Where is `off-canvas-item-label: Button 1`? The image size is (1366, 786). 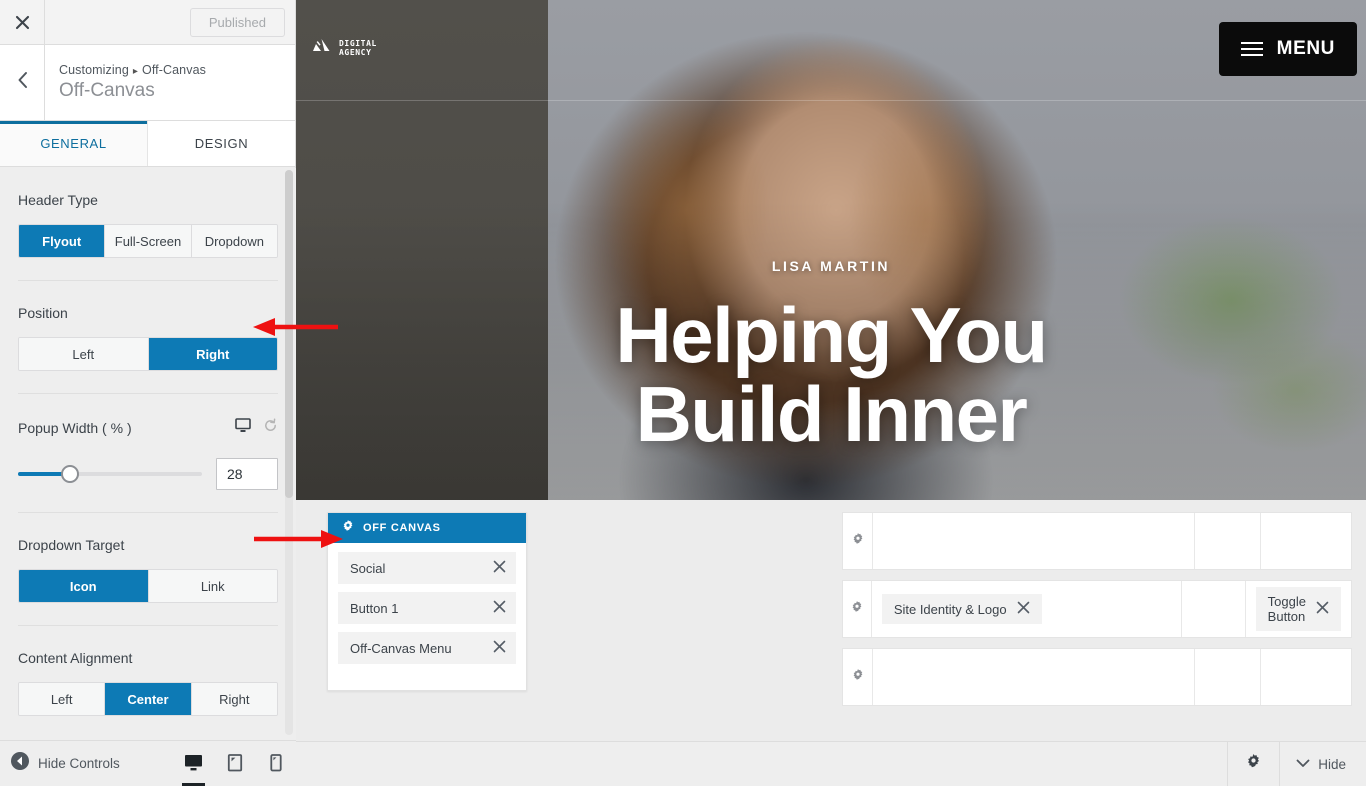 off-canvas-item-label: Button 1 is located at coordinates (374, 608).